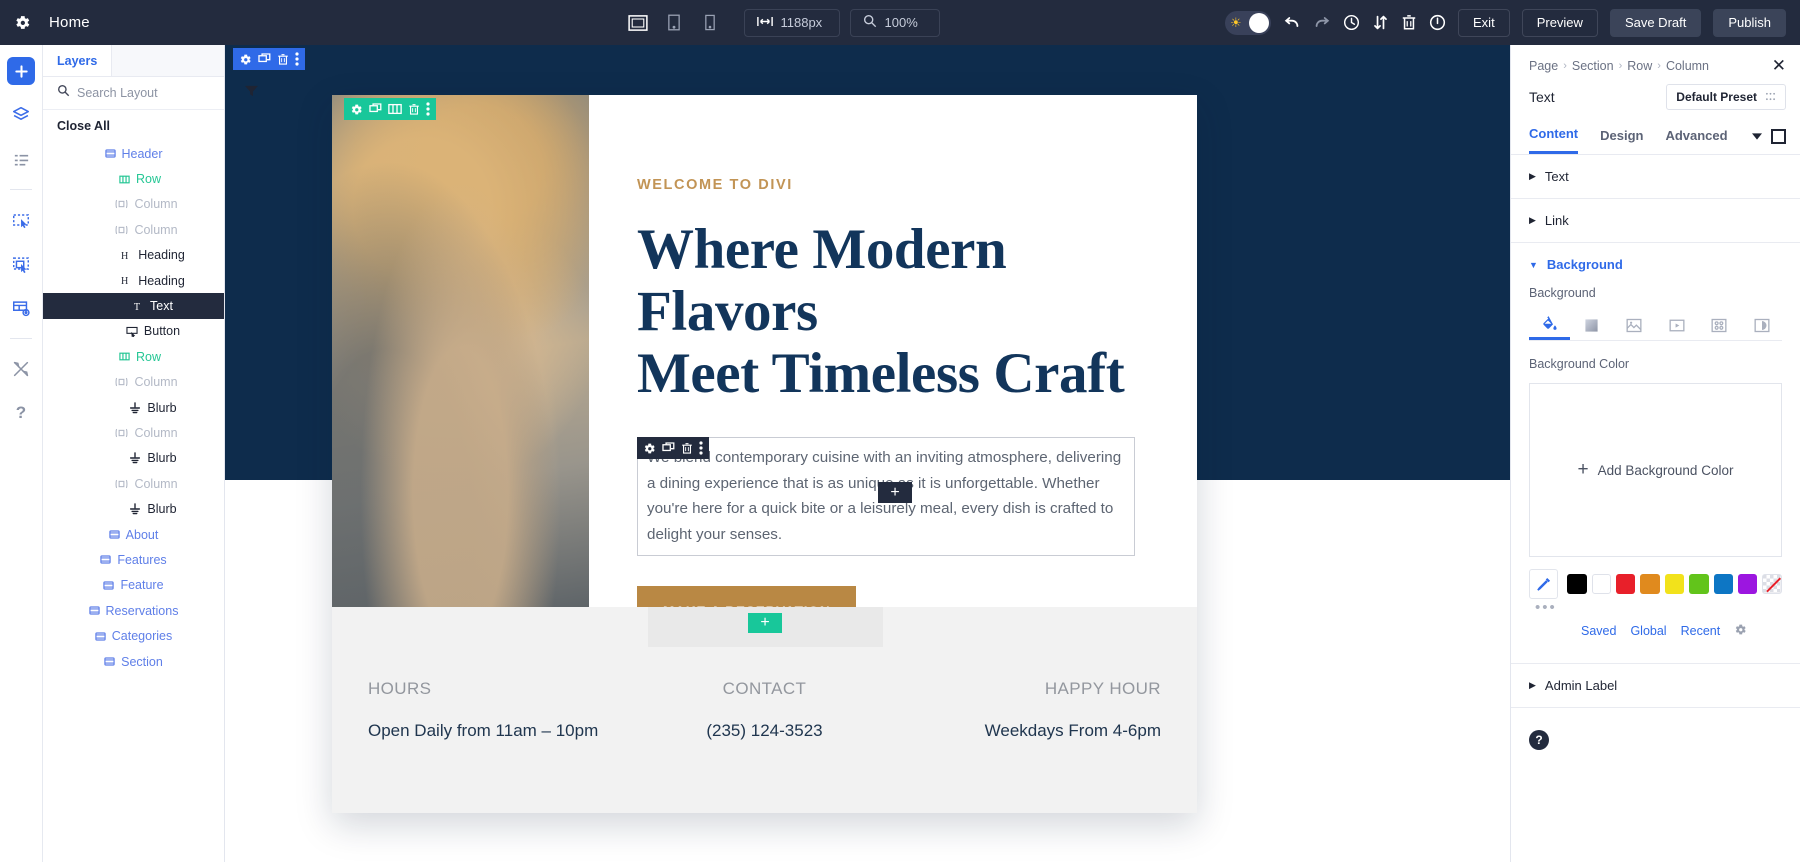 This screenshot has width=1800, height=862. What do you see at coordinates (21, 71) in the screenshot?
I see `add-icon` at bounding box center [21, 71].